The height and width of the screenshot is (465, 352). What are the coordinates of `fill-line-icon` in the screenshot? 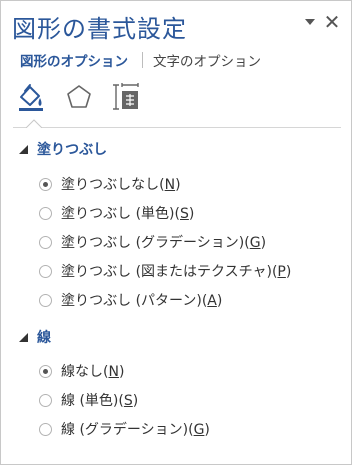 It's located at (31, 97).